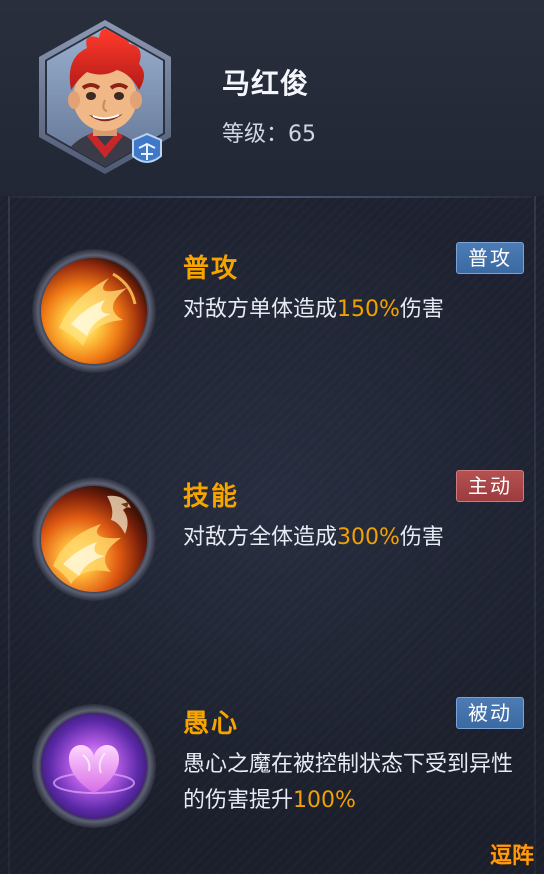  I want to click on skill-name: 愚心, so click(211, 724).